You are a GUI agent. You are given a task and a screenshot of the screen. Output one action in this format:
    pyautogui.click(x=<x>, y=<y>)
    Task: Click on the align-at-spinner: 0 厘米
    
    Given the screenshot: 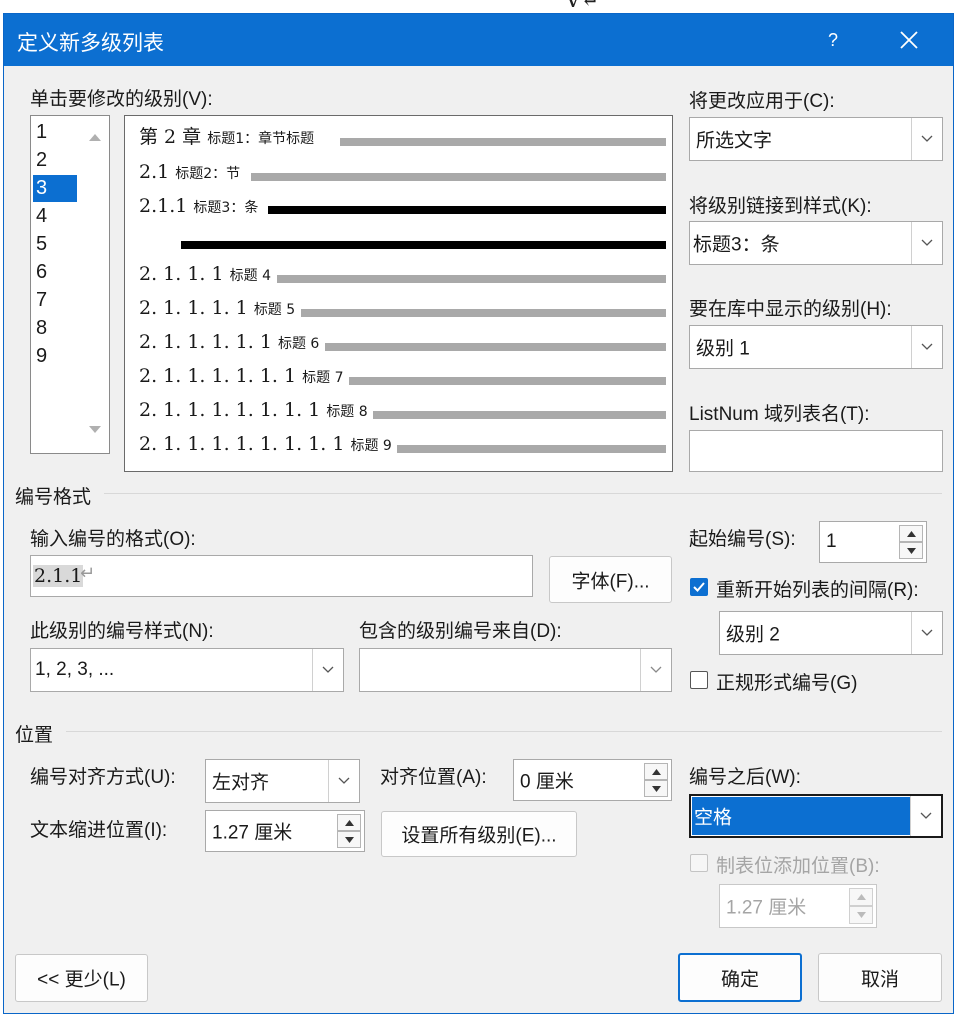 What is the action you would take?
    pyautogui.click(x=592, y=780)
    